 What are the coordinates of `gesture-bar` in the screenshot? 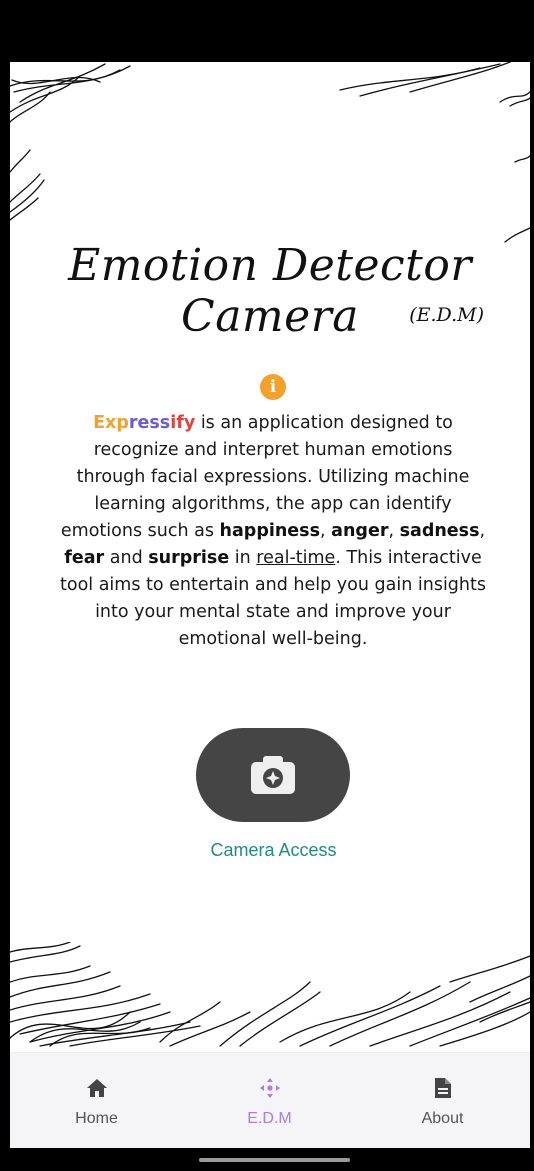 It's located at (274, 1160).